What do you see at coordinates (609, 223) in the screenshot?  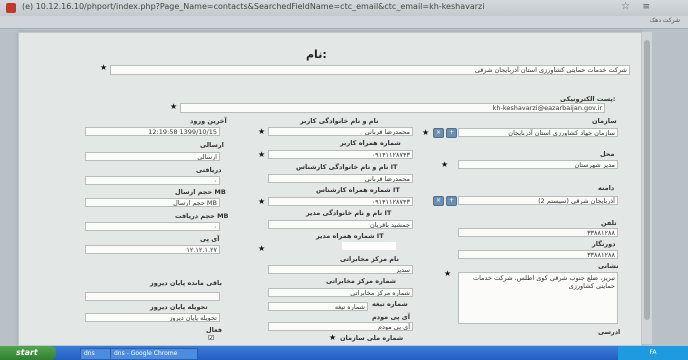 I see `phone-label: تلفن` at bounding box center [609, 223].